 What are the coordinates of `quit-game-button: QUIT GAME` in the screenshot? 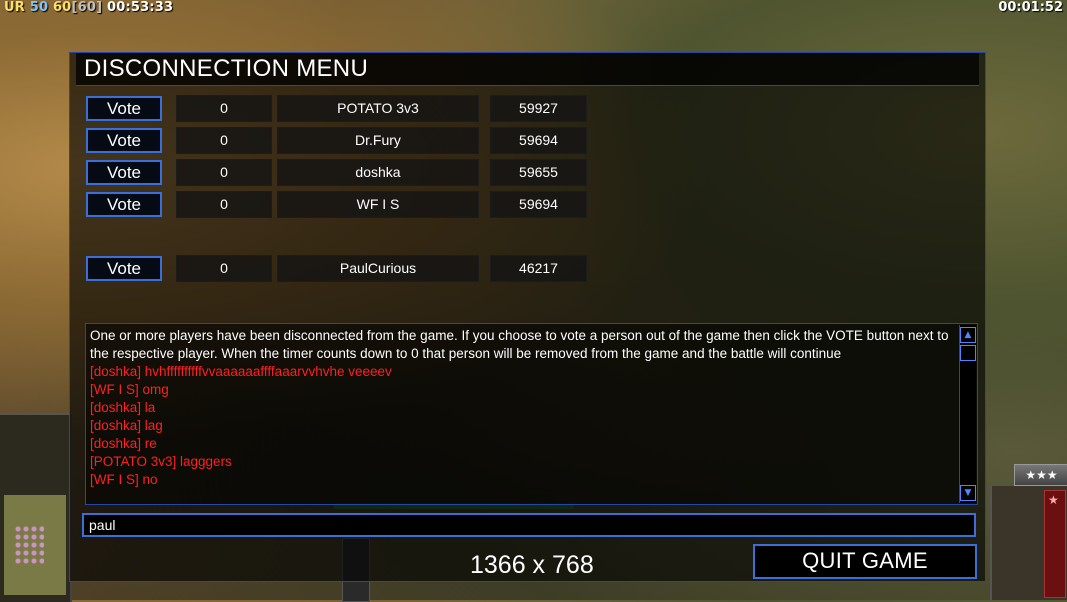 It's located at (865, 561).